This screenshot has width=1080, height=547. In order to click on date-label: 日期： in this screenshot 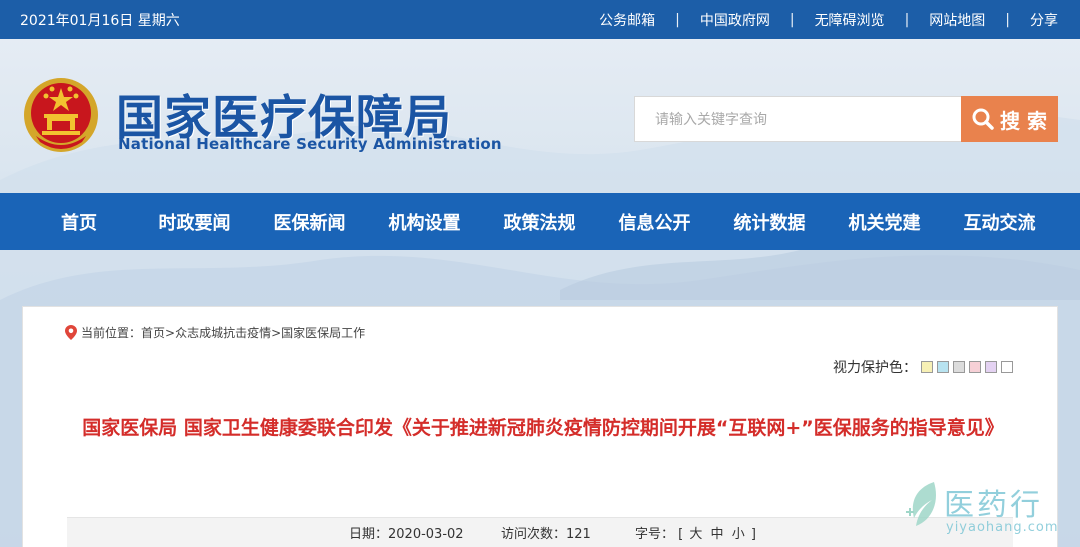, I will do `click(369, 534)`.